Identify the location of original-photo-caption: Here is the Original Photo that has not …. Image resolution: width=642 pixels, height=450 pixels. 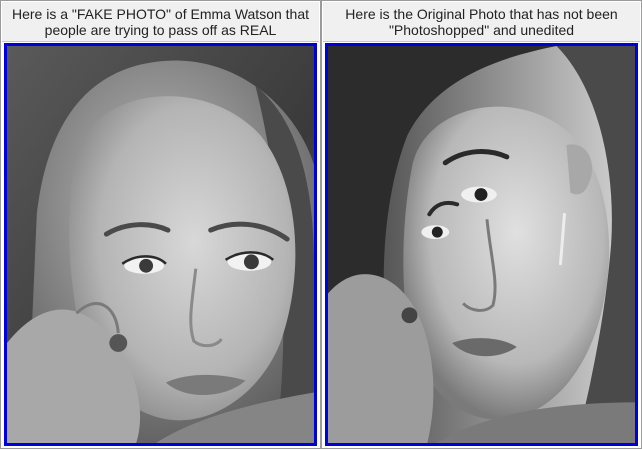
(481, 22).